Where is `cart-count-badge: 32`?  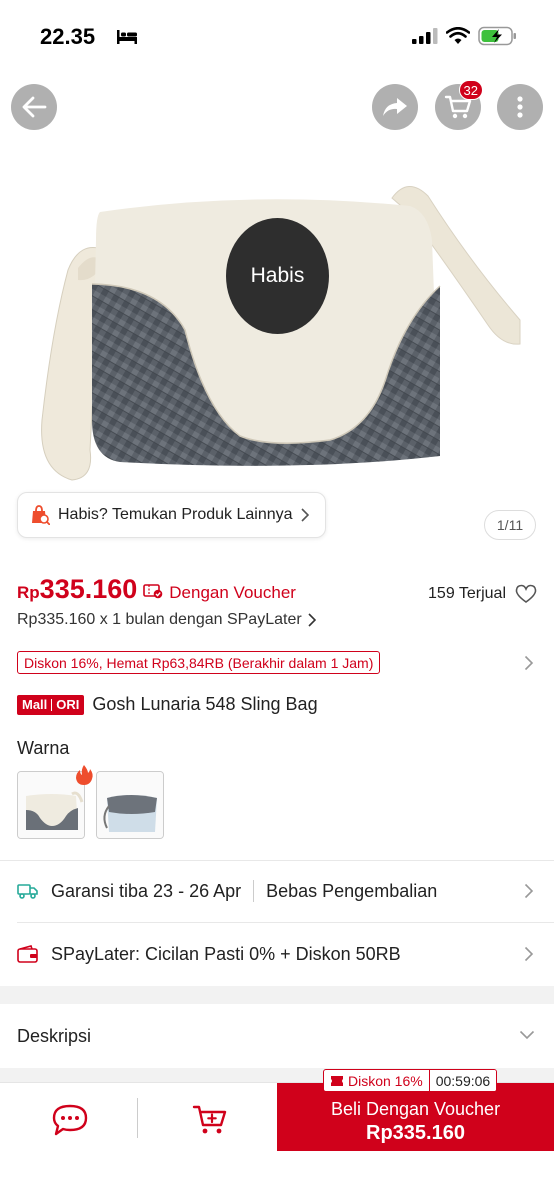 cart-count-badge: 32 is located at coordinates (470, 90).